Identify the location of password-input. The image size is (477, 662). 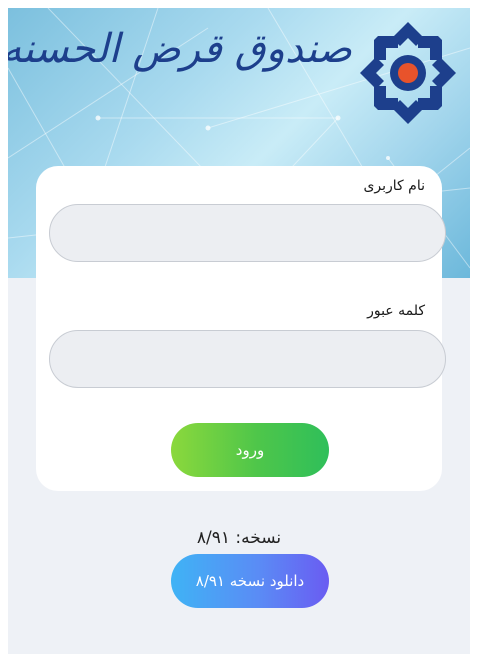
(247, 359).